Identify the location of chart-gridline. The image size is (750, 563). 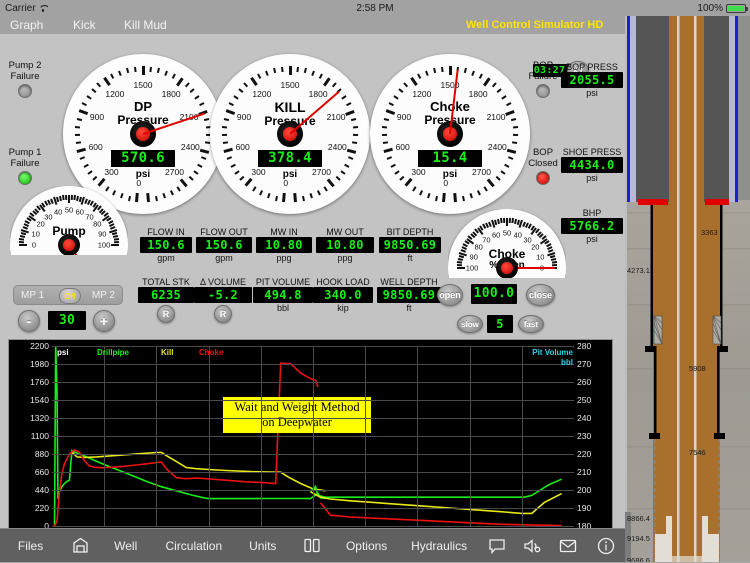
(470, 436).